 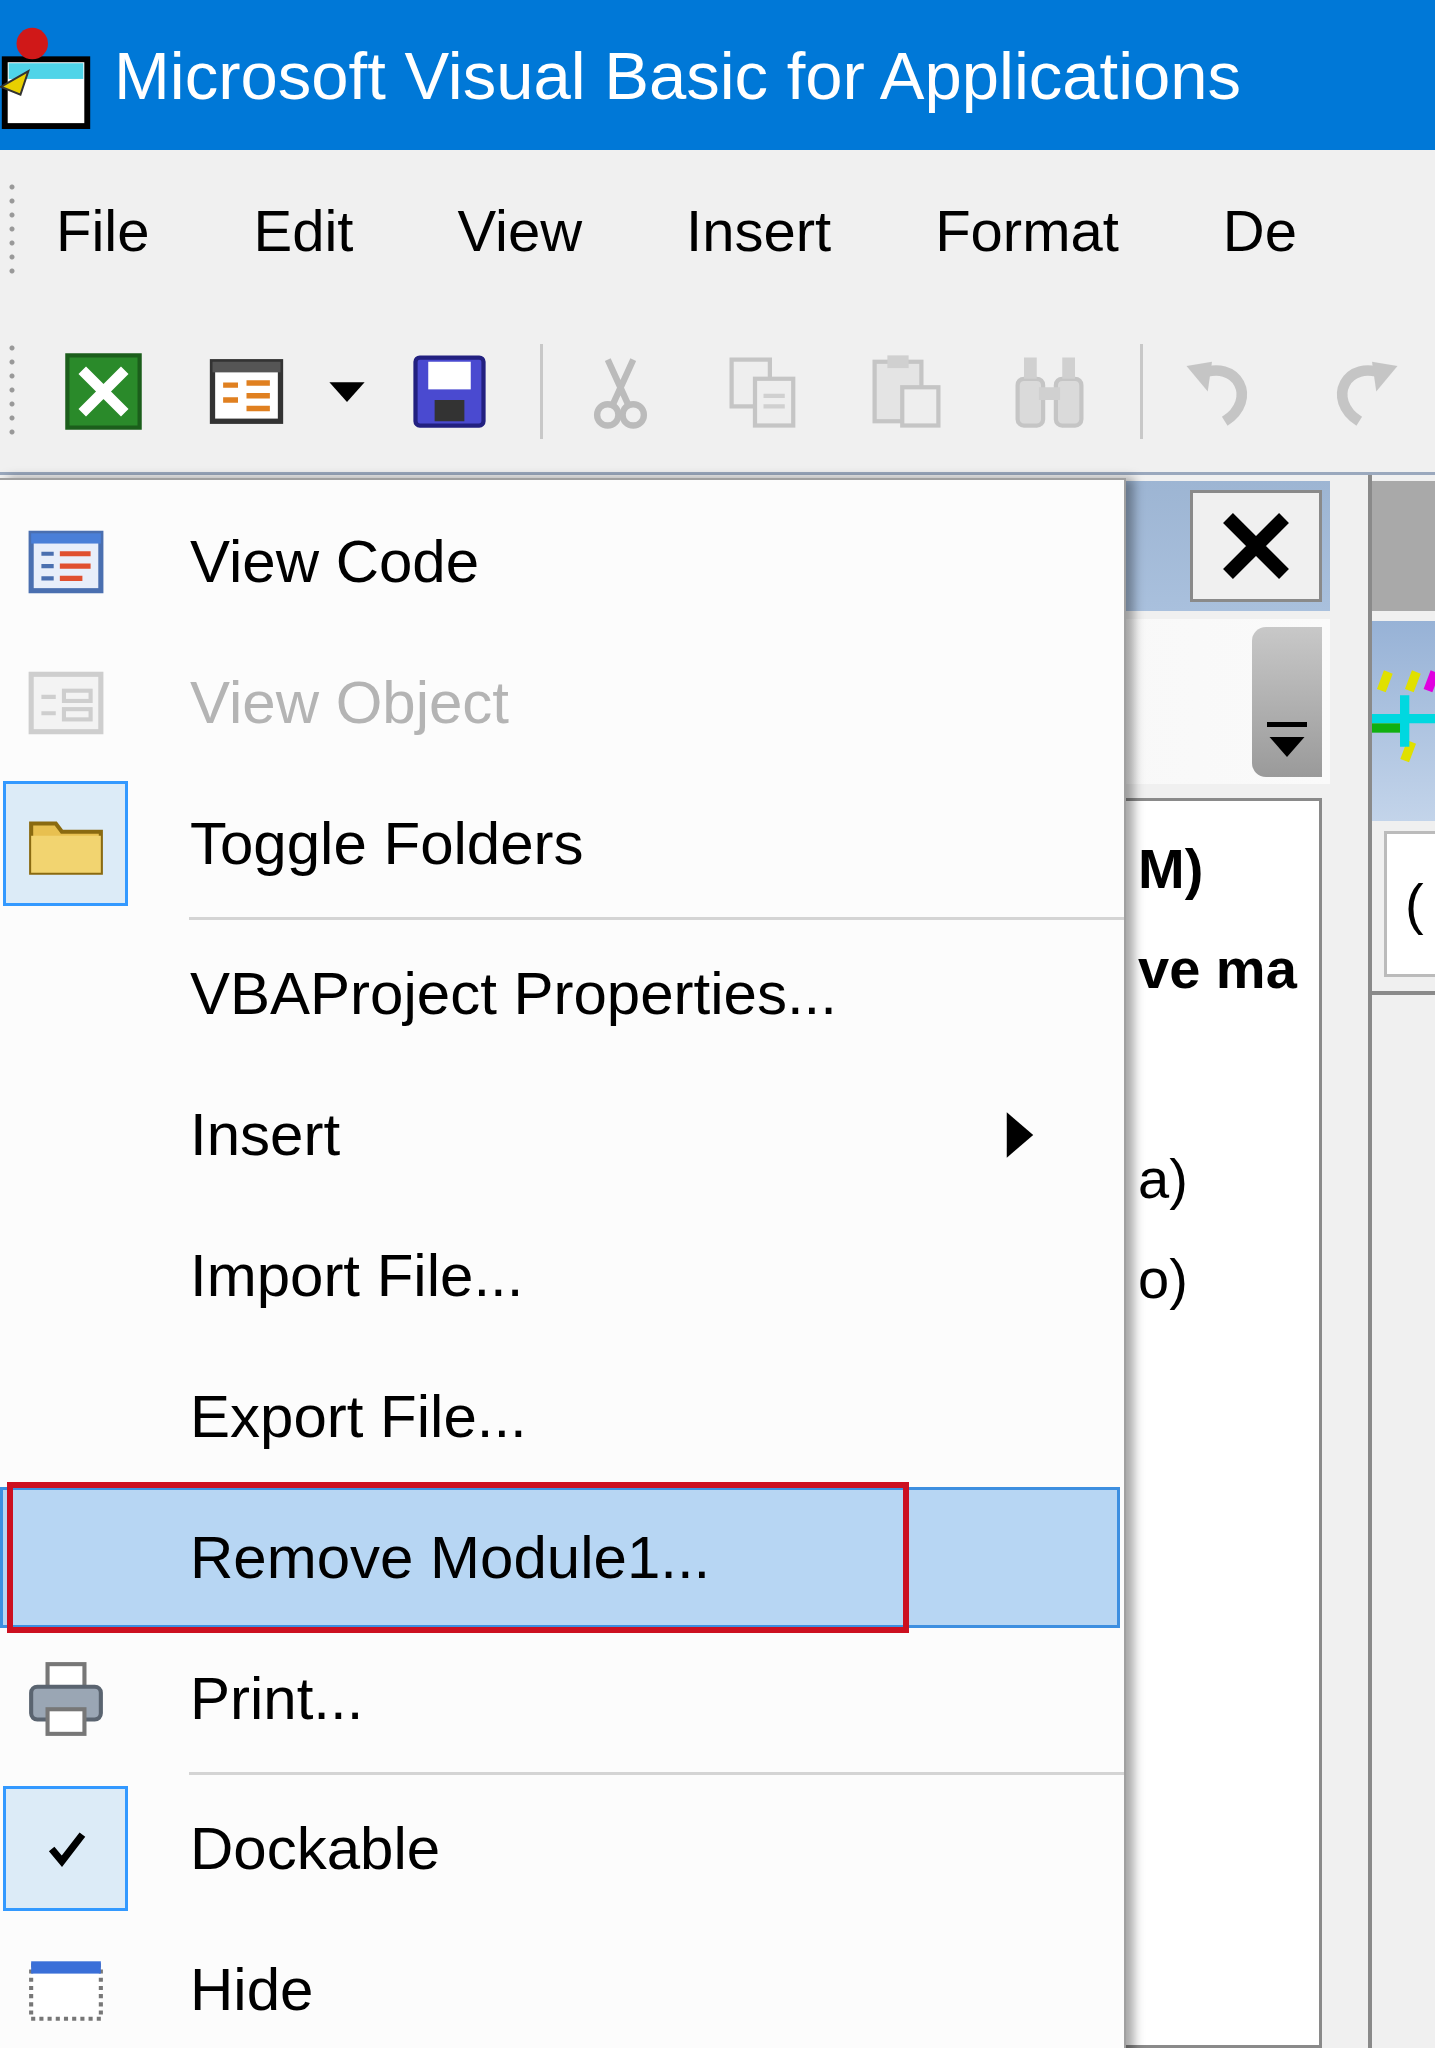 I want to click on tree-item: M), so click(x=1228, y=869).